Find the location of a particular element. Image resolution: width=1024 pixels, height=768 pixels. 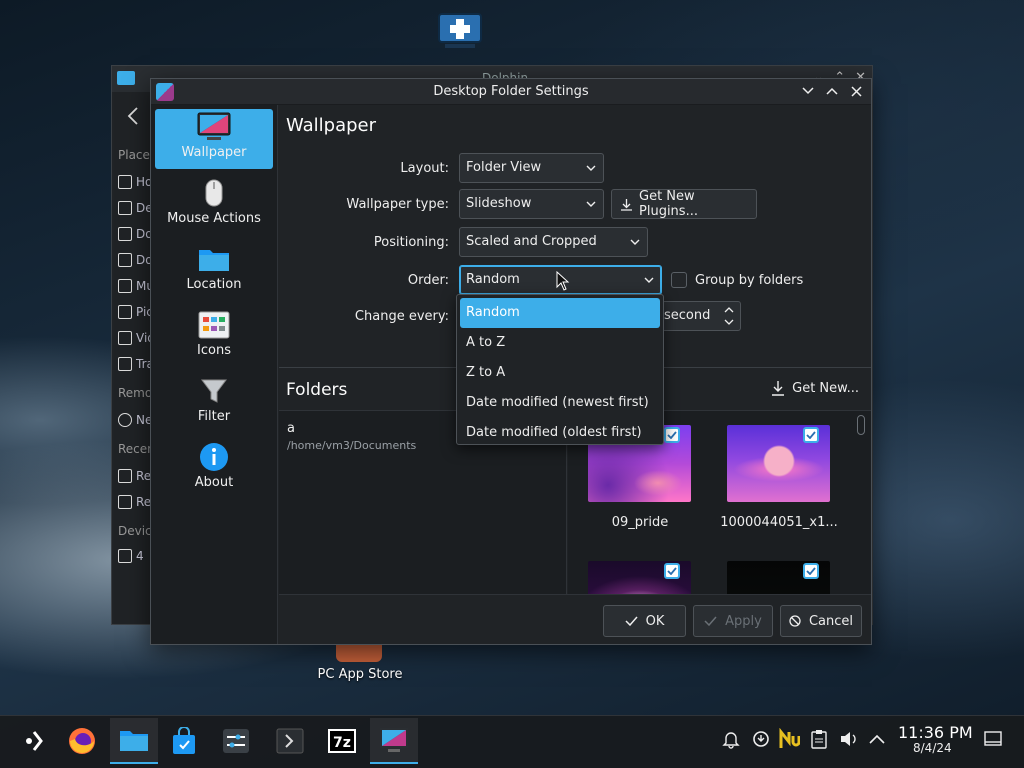

taskbar-dolphin is located at coordinates (134, 741).